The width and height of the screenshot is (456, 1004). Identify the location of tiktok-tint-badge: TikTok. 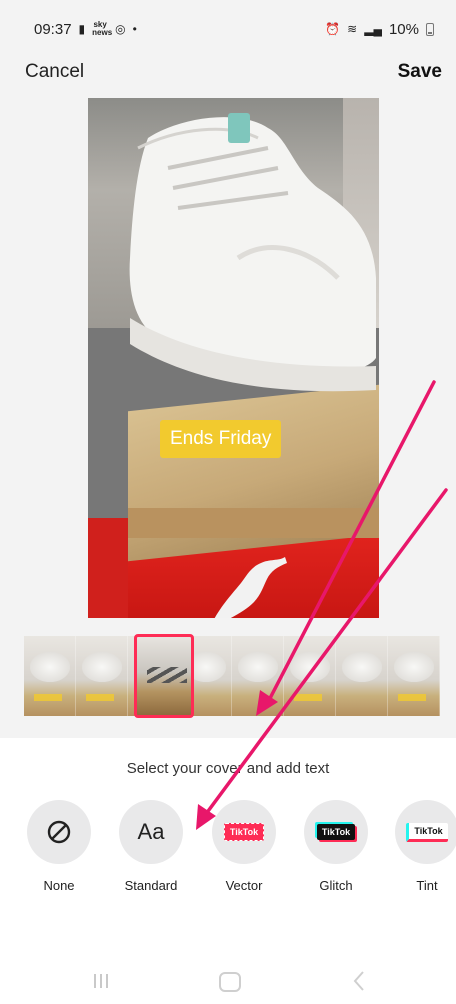
(427, 832).